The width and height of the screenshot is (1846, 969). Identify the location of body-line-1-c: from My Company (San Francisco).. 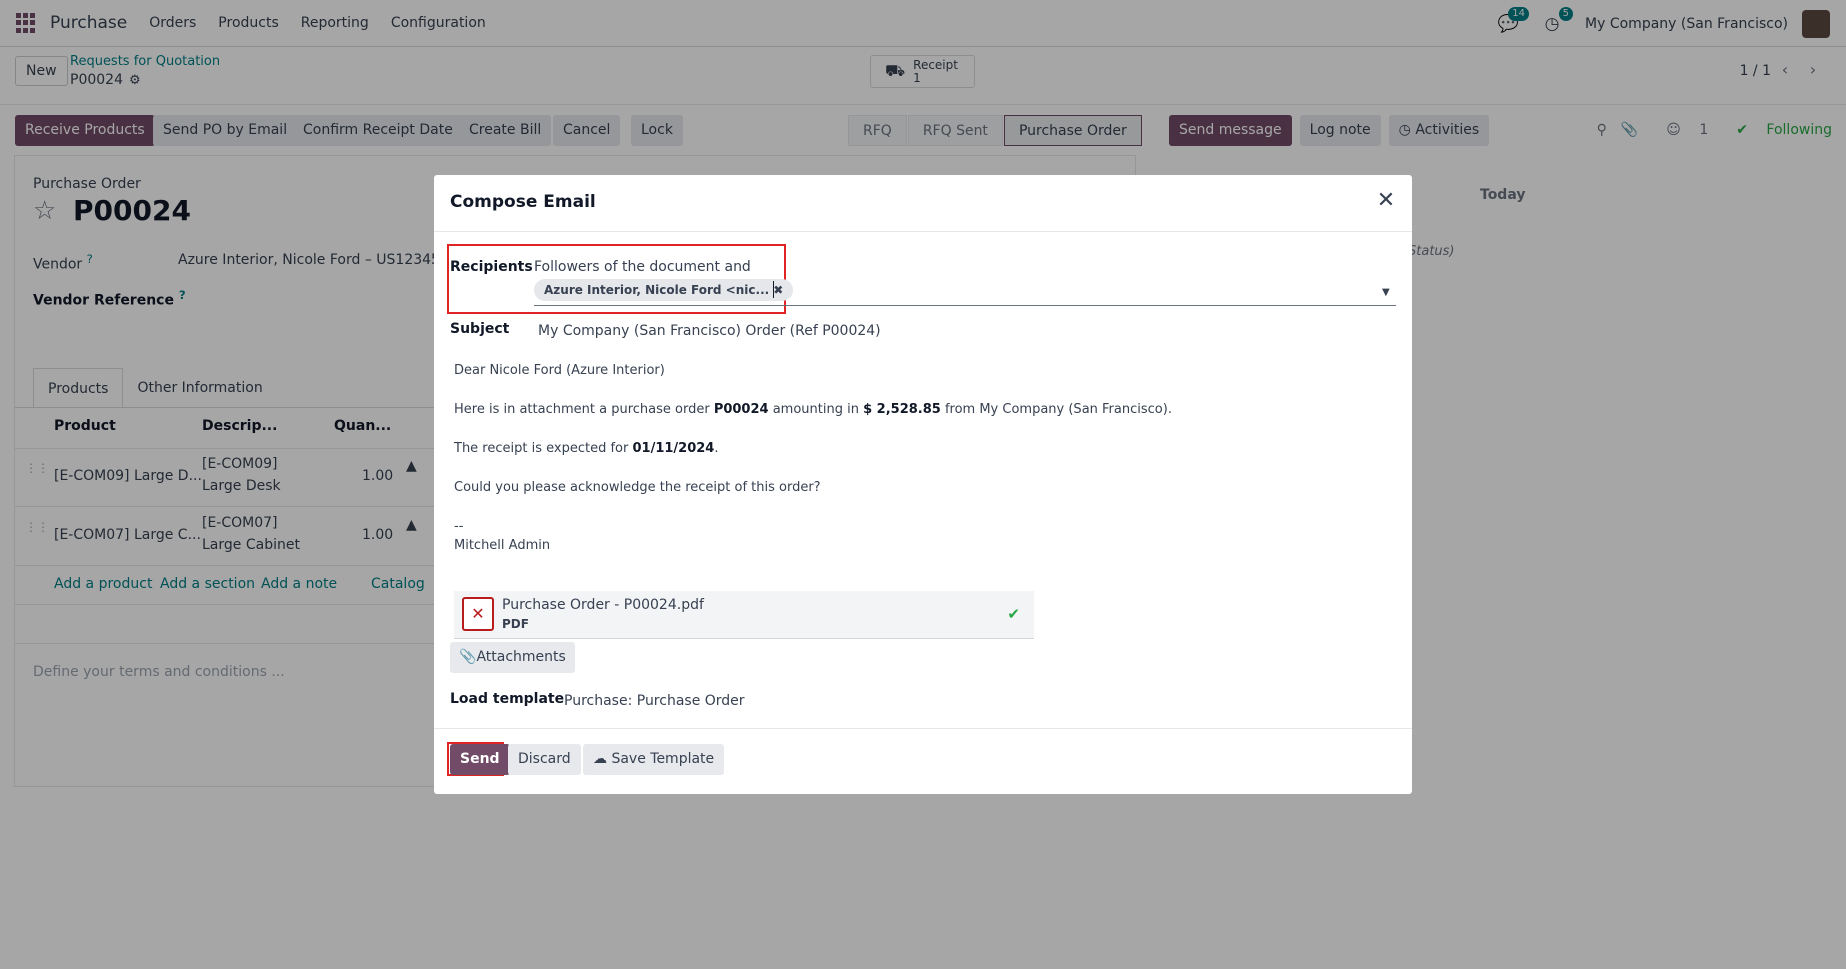
(1056, 409).